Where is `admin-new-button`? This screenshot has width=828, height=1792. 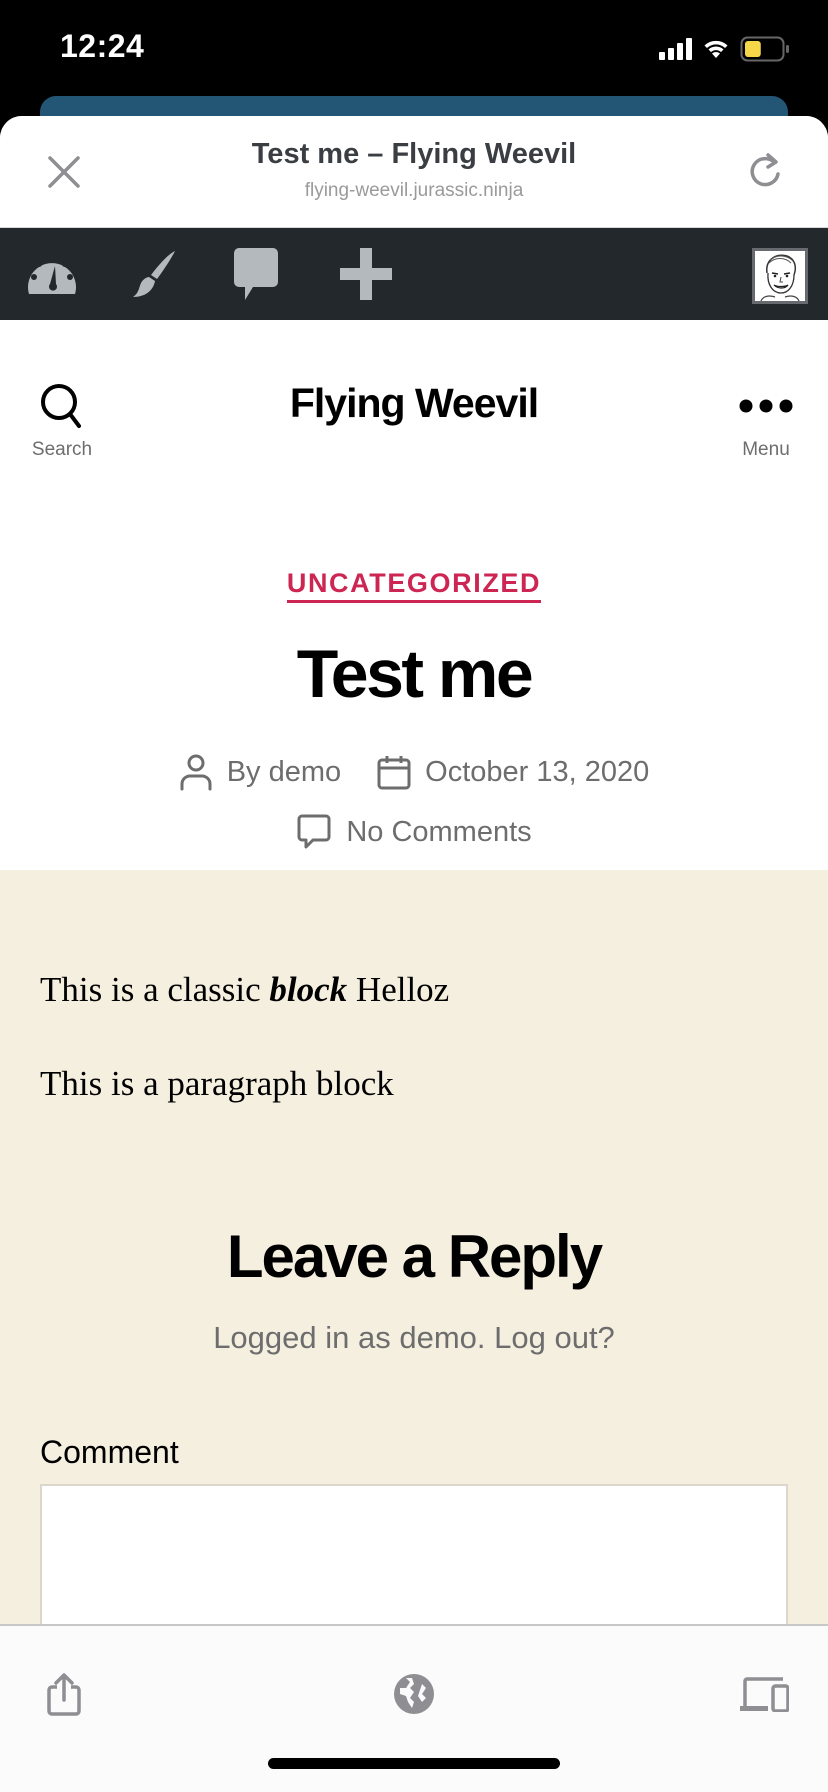 admin-new-button is located at coordinates (366, 274).